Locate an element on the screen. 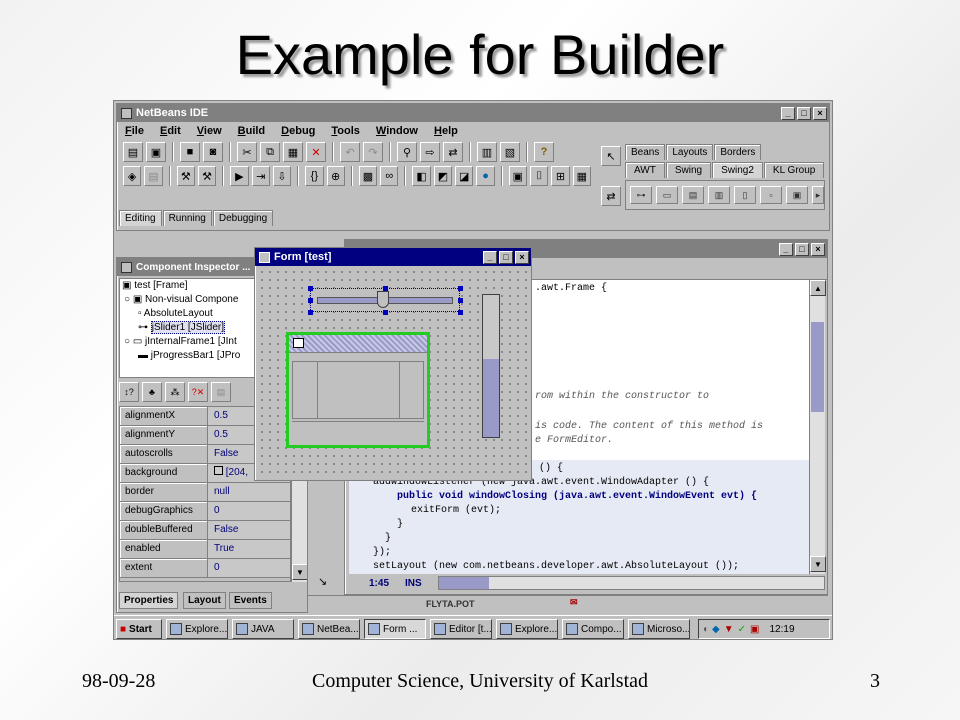  tab-running: Running is located at coordinates (187, 218).